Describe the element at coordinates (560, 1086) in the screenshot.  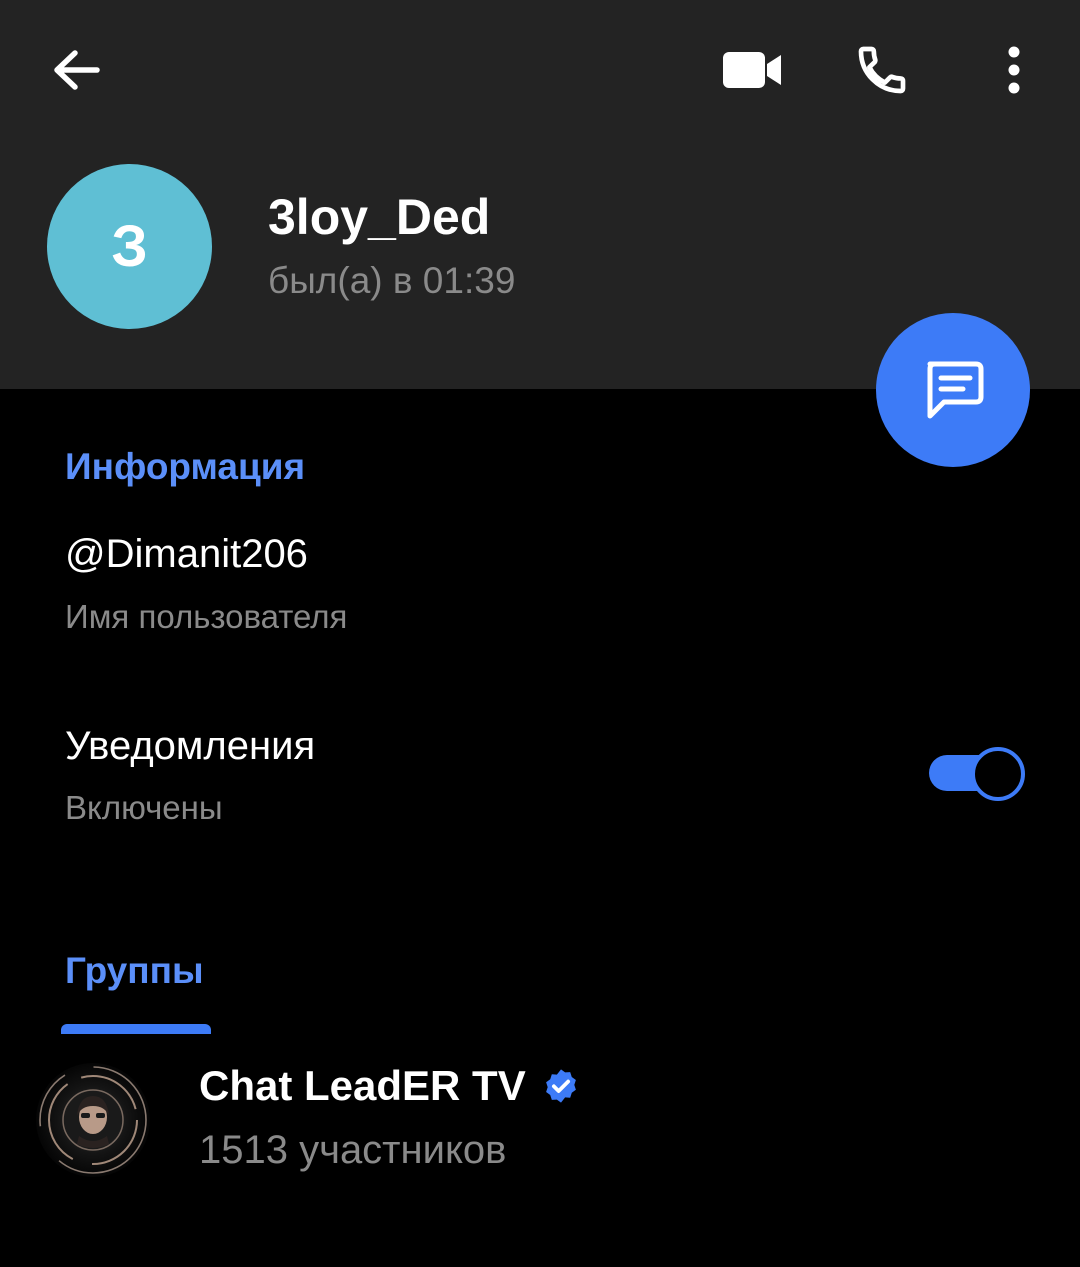
I see `verified-badge-icon` at that location.